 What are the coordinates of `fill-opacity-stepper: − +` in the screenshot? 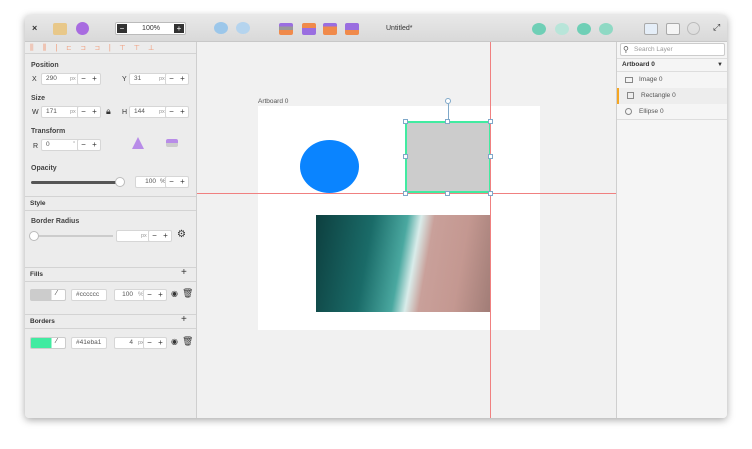 It's located at (155, 295).